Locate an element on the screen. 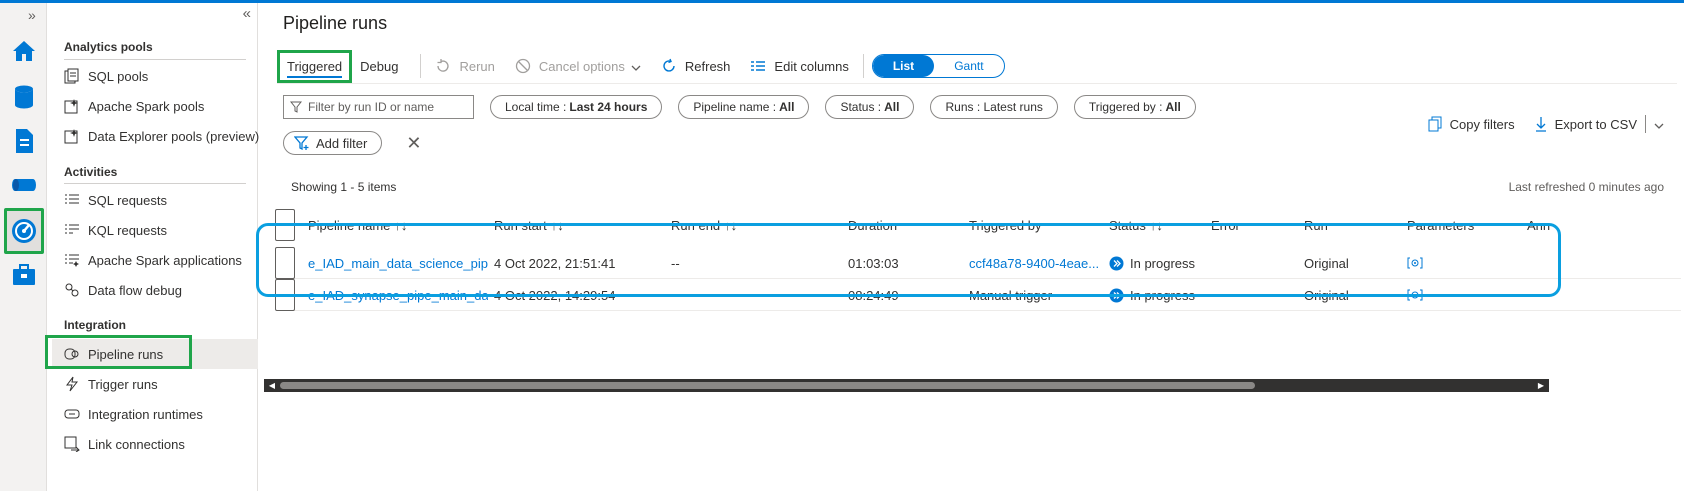 This screenshot has width=1684, height=491. nav-item-integration-runtimes: Integration runtimes is located at coordinates (155, 414).